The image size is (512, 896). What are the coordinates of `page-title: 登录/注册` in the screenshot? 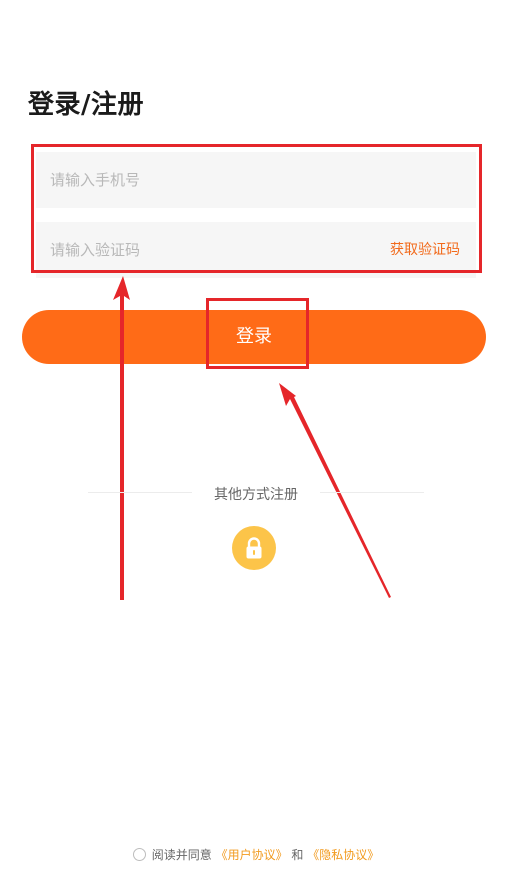 It's located at (86, 105).